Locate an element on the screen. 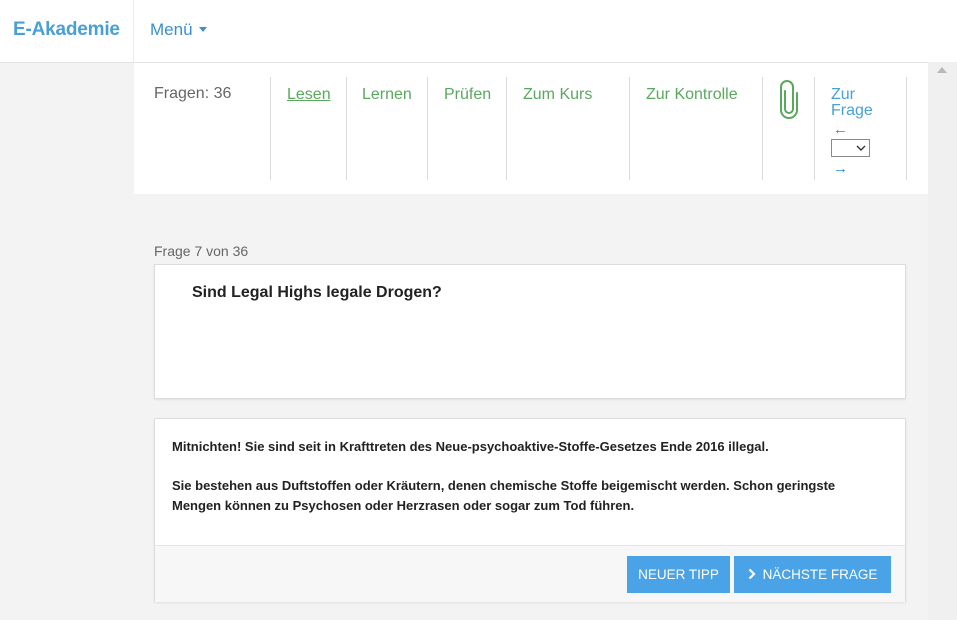  question-text: Sind Legal Highs legale Drogen? is located at coordinates (317, 292).